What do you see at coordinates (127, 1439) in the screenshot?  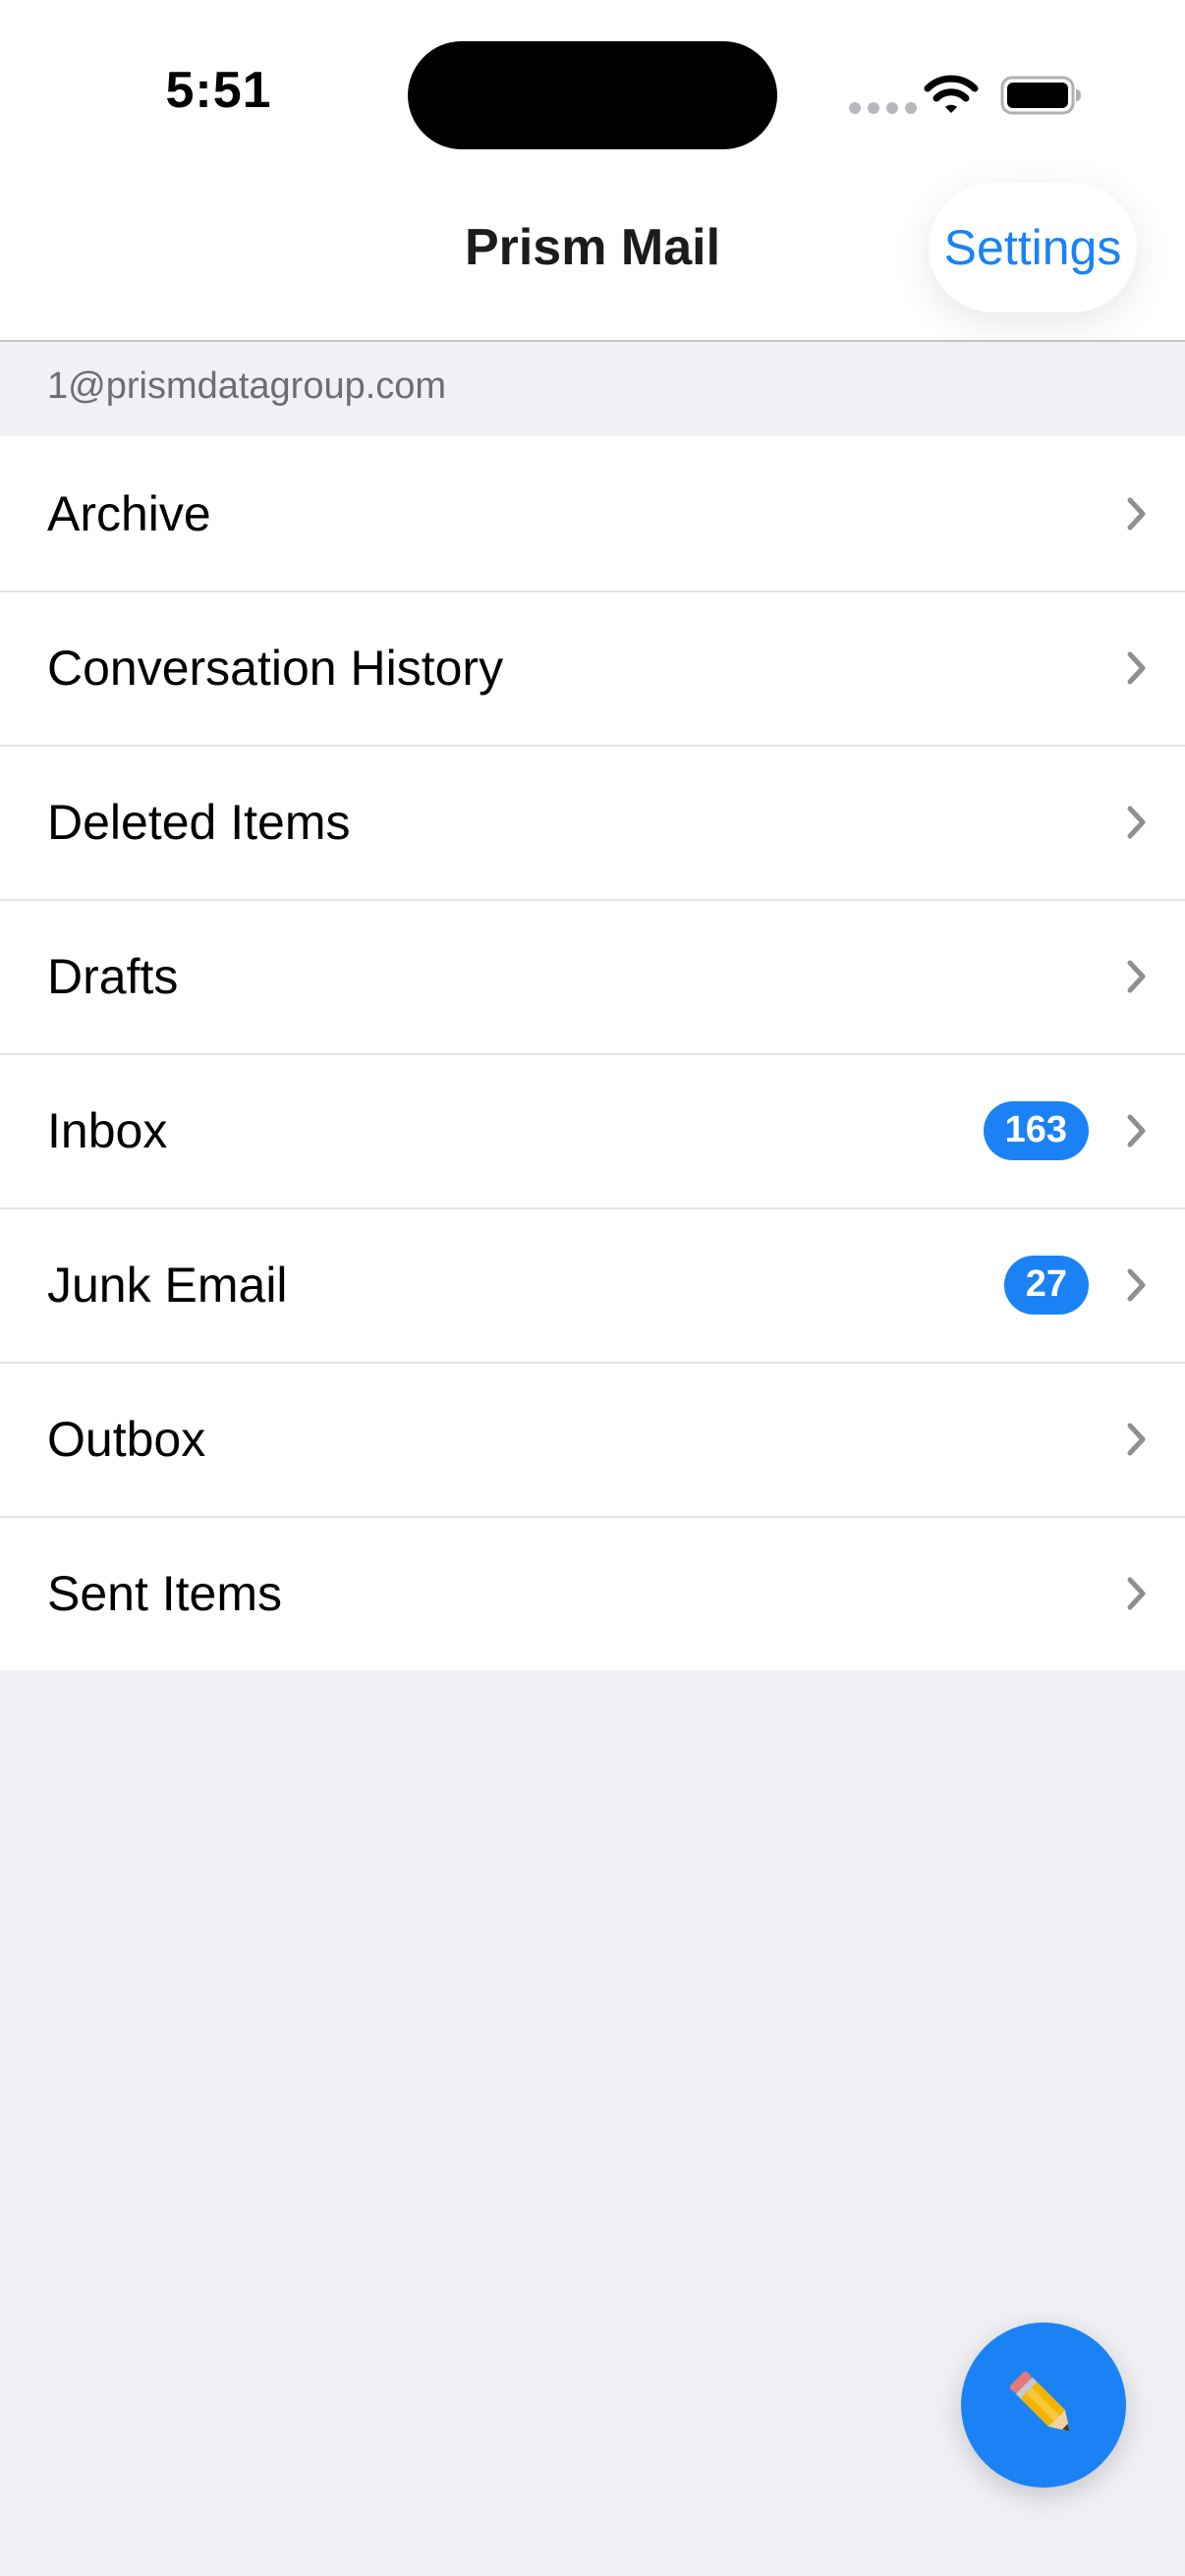 I see `folder-label: Outbox` at bounding box center [127, 1439].